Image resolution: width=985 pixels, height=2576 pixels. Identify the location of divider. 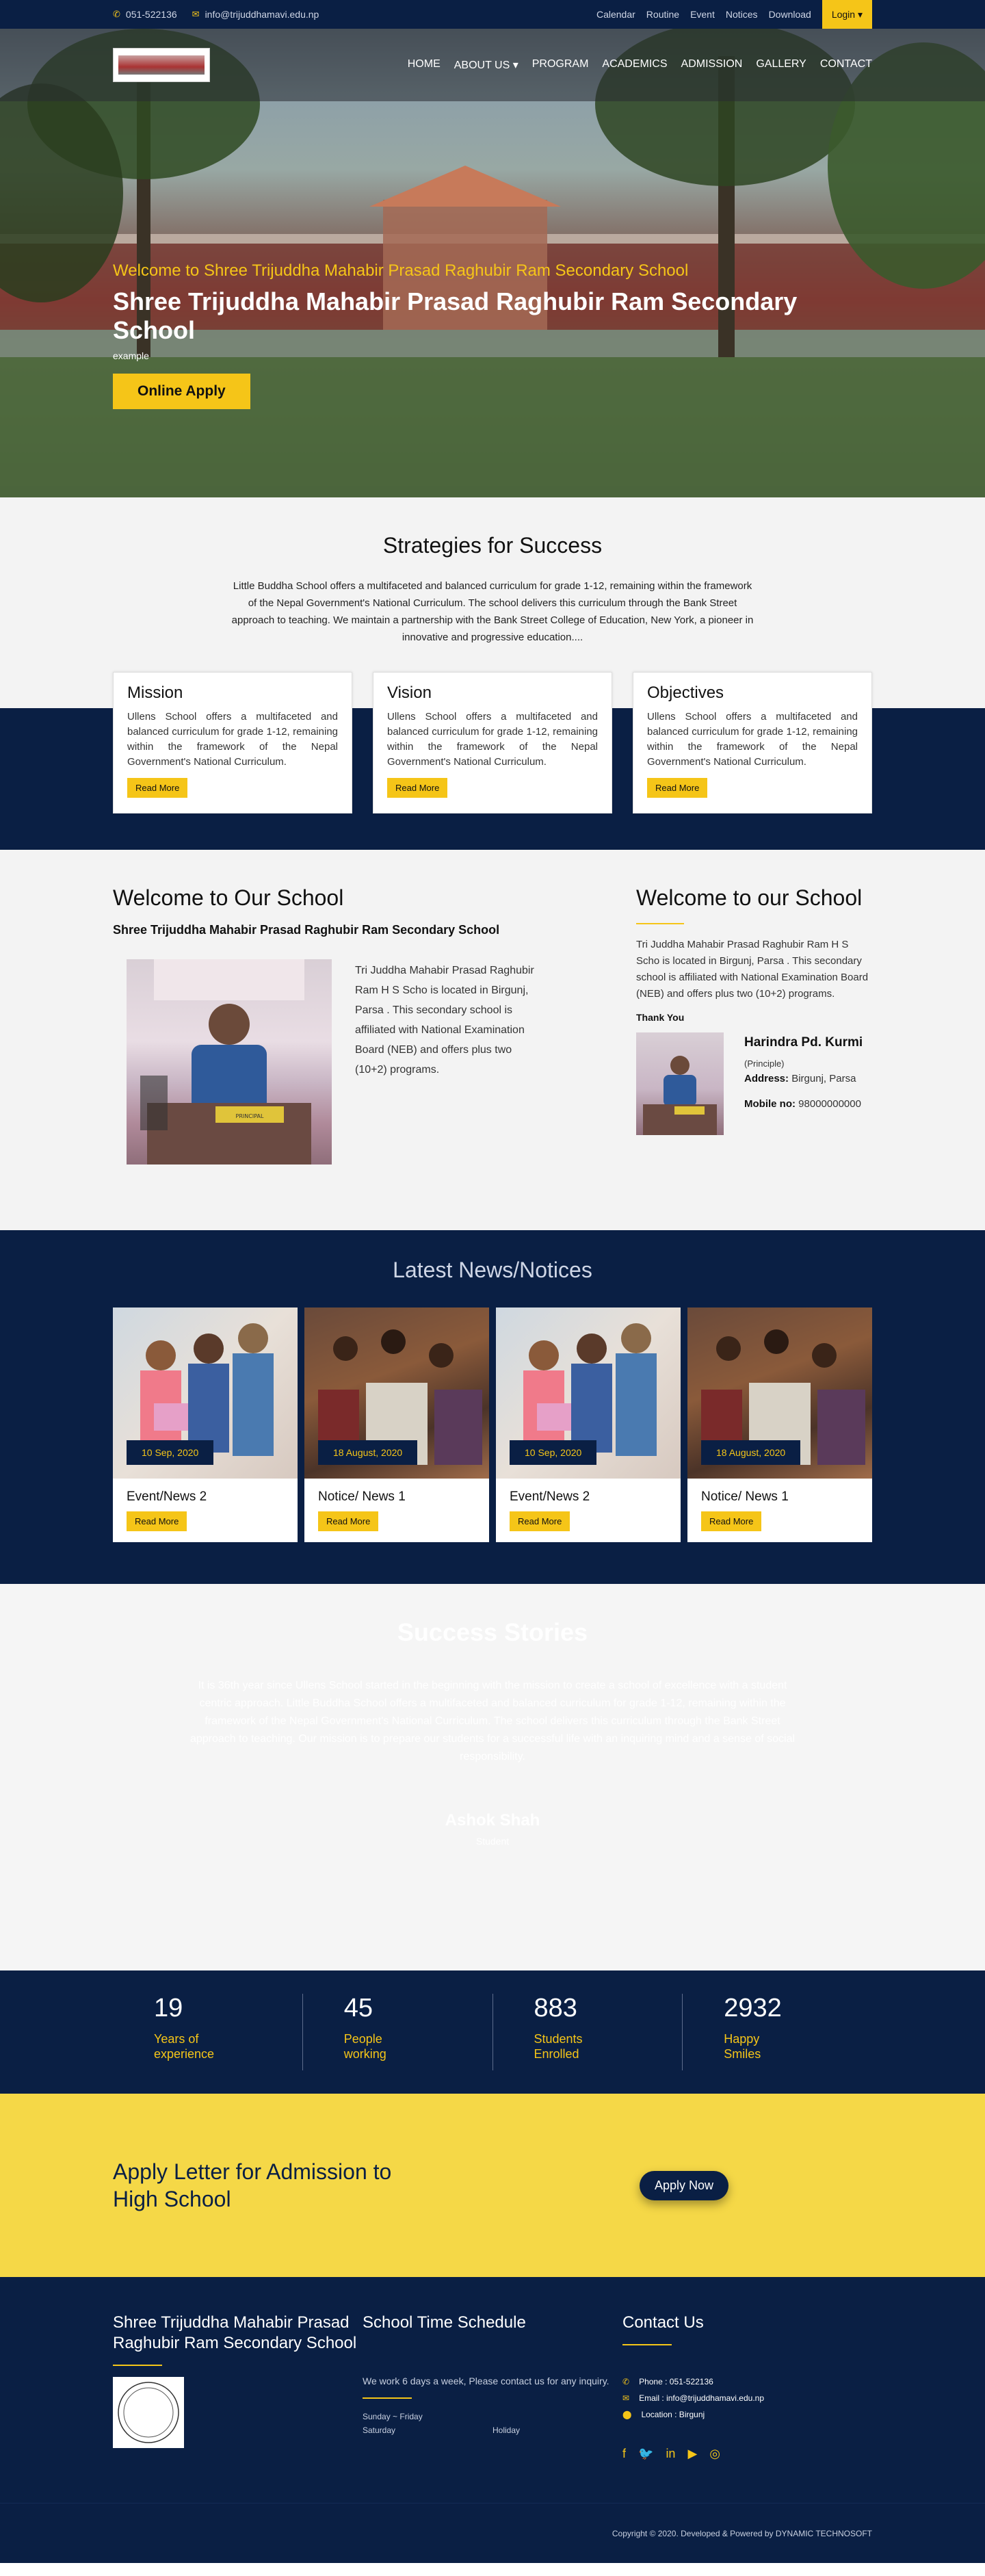
(660, 924).